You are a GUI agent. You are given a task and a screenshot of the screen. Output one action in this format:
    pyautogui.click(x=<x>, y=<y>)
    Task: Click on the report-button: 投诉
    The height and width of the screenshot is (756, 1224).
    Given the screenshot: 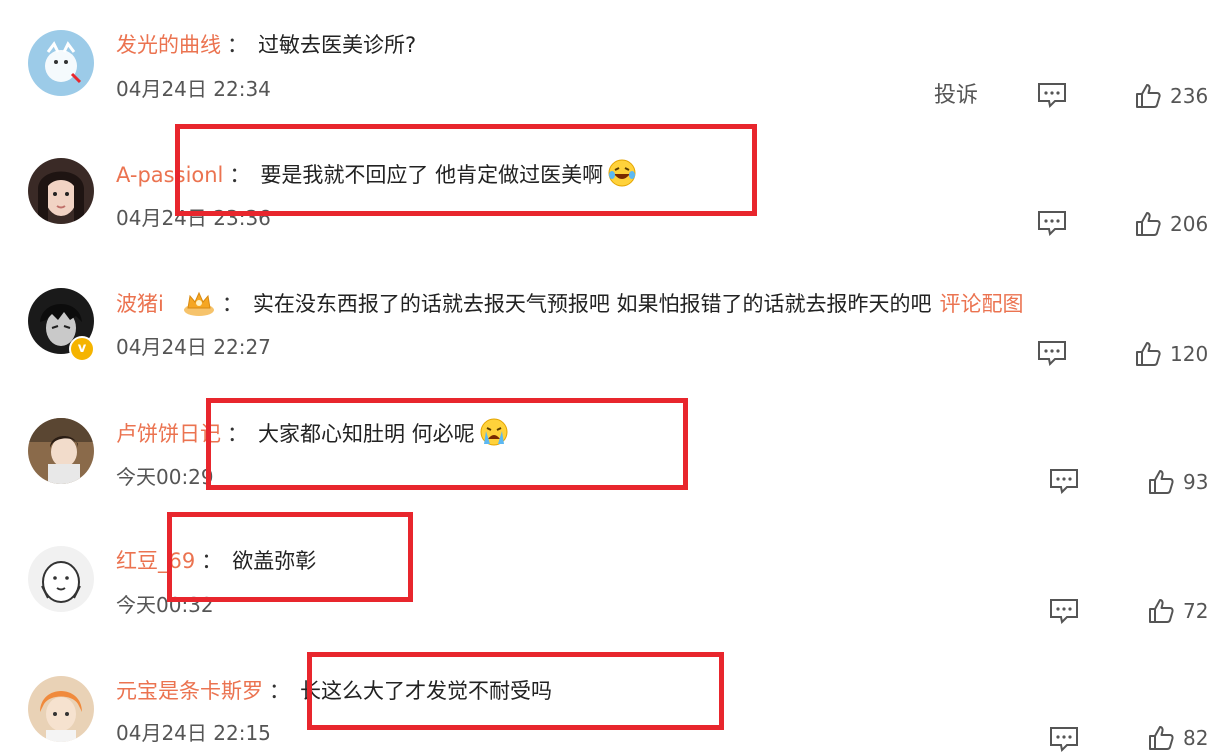 What is the action you would take?
    pyautogui.click(x=956, y=96)
    